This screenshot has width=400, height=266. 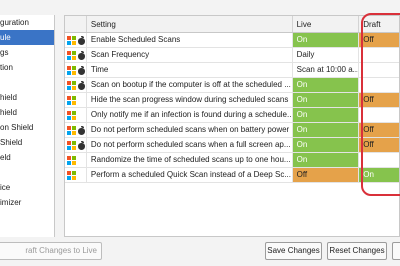 I want to click on reset-changes-button: Reset Changes, so click(x=357, y=251).